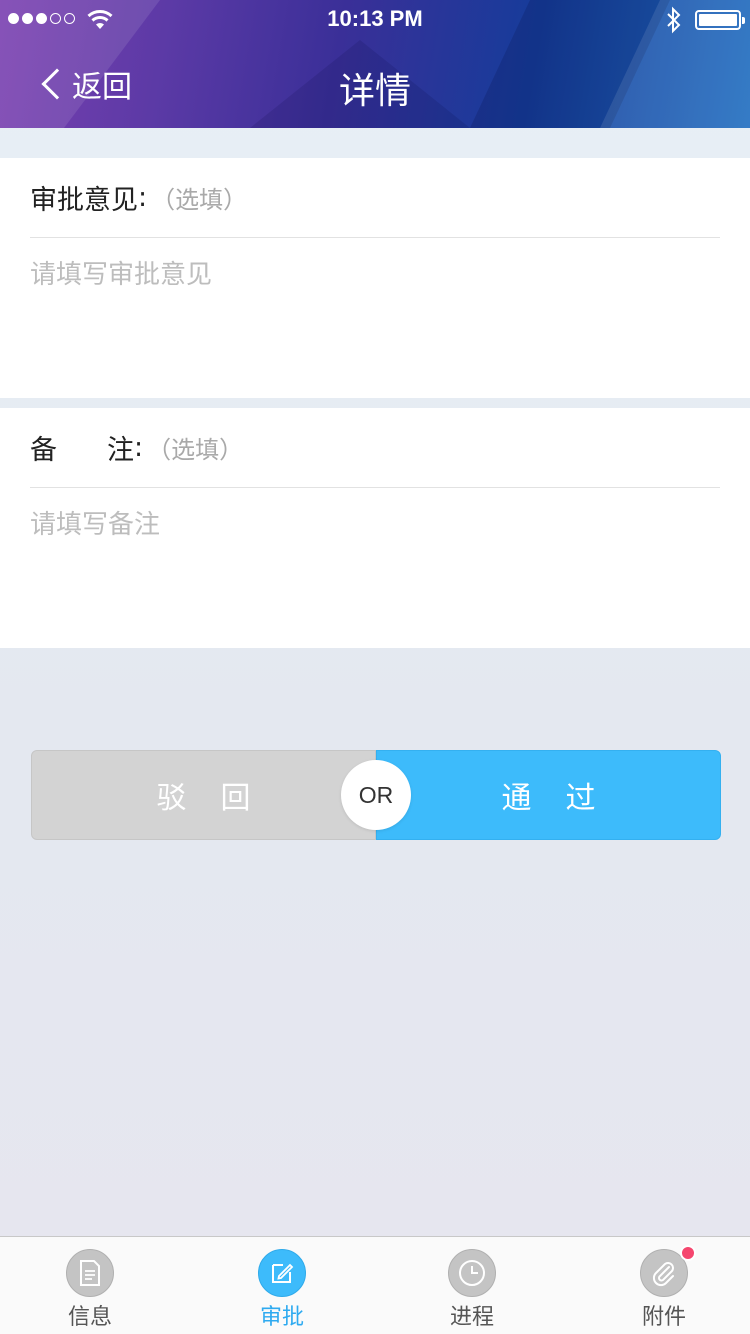 The height and width of the screenshot is (1334, 750). Describe the element at coordinates (89, 1317) in the screenshot. I see `tab-info-label: 信息` at that location.